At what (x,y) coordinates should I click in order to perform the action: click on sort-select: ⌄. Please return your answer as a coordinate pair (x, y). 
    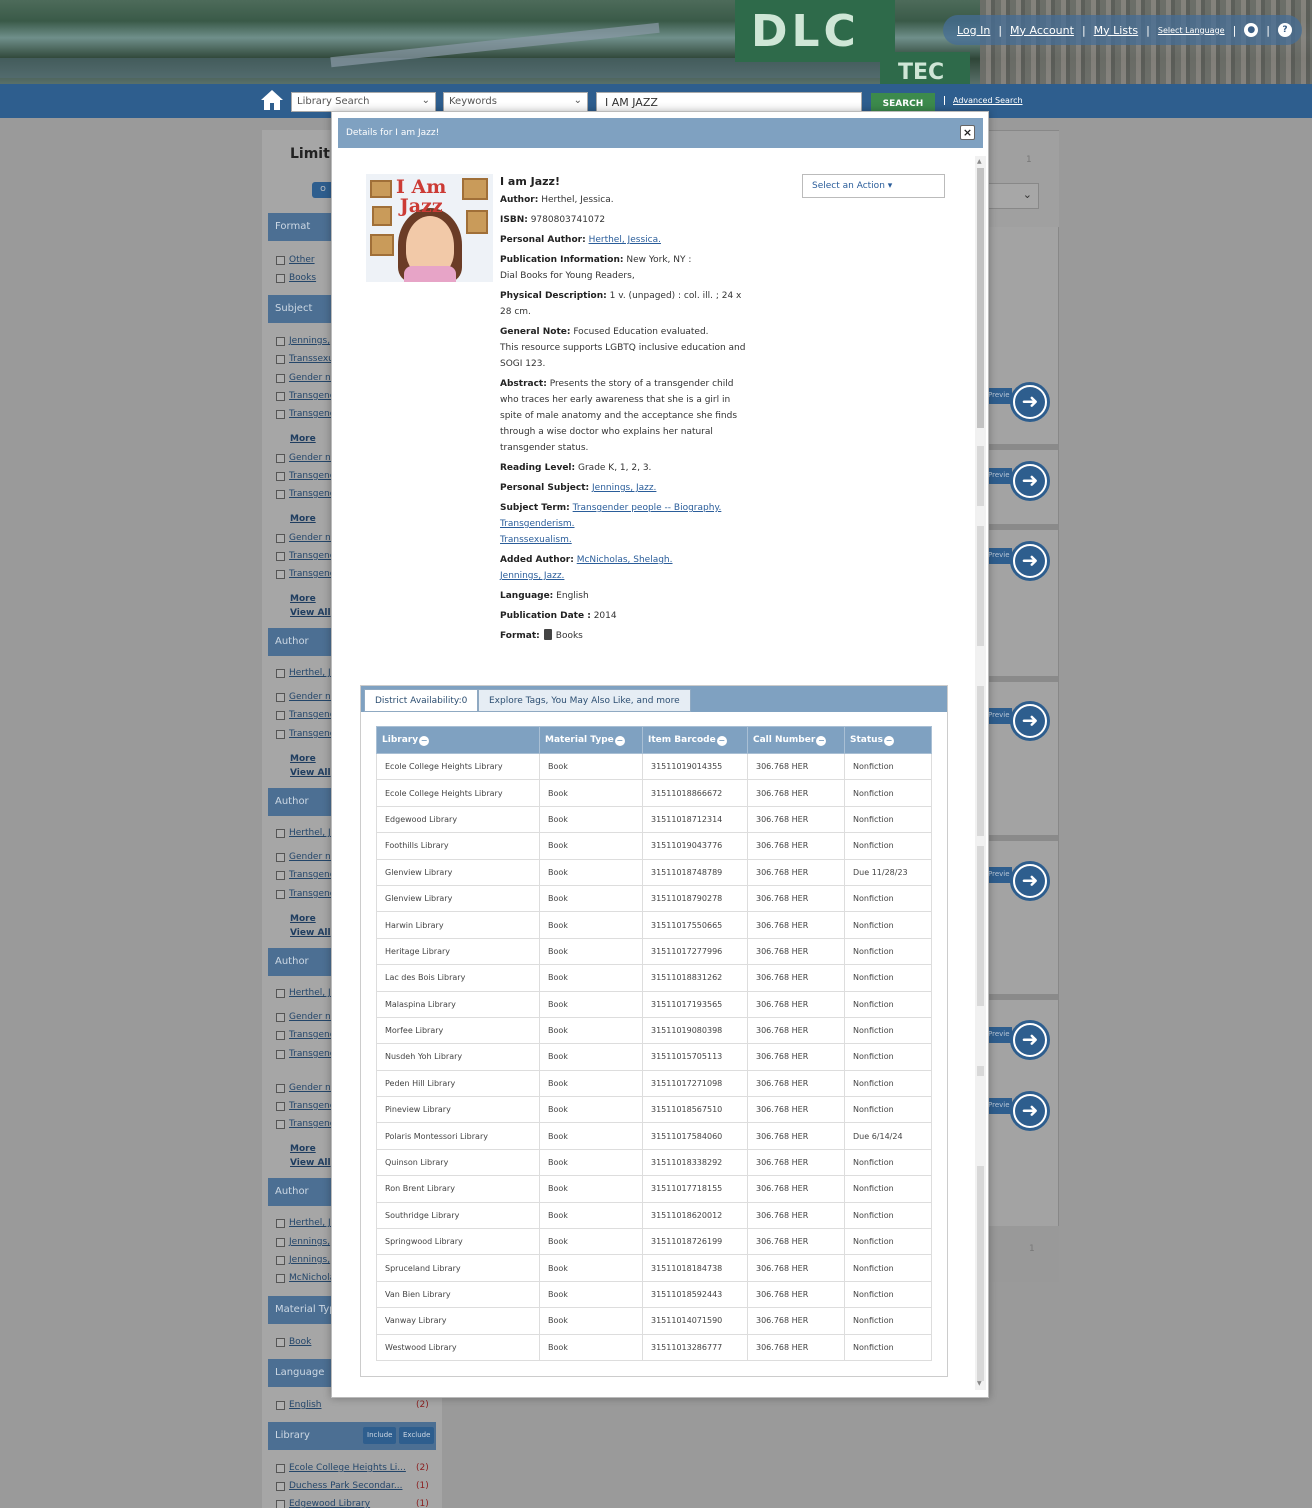
    Looking at the image, I should click on (1013, 196).